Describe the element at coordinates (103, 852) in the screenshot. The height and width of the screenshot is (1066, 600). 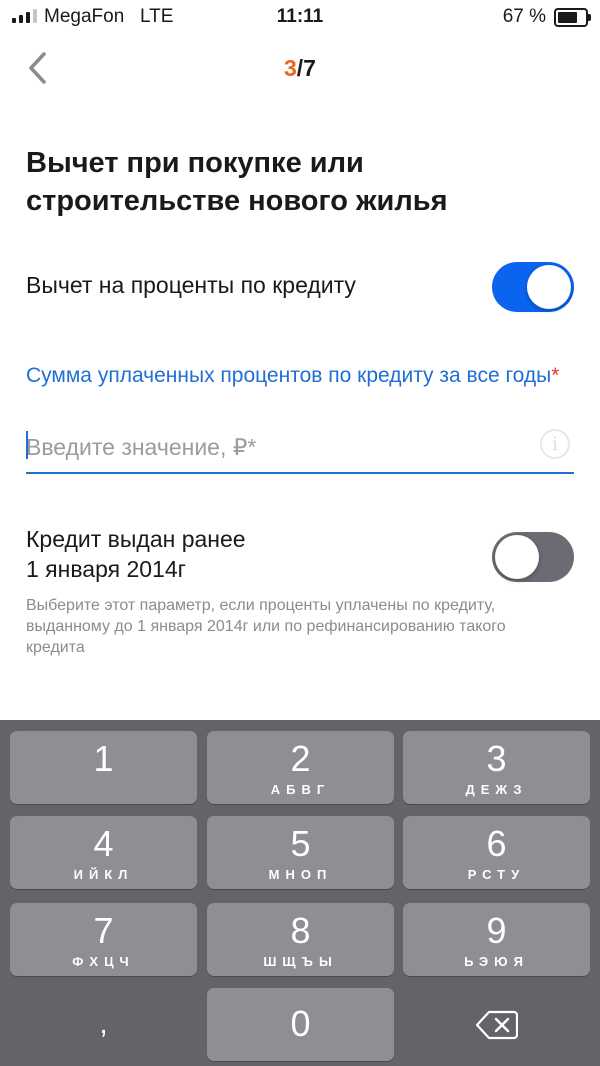
I see `key-4: 4 ИЙКЛ` at that location.